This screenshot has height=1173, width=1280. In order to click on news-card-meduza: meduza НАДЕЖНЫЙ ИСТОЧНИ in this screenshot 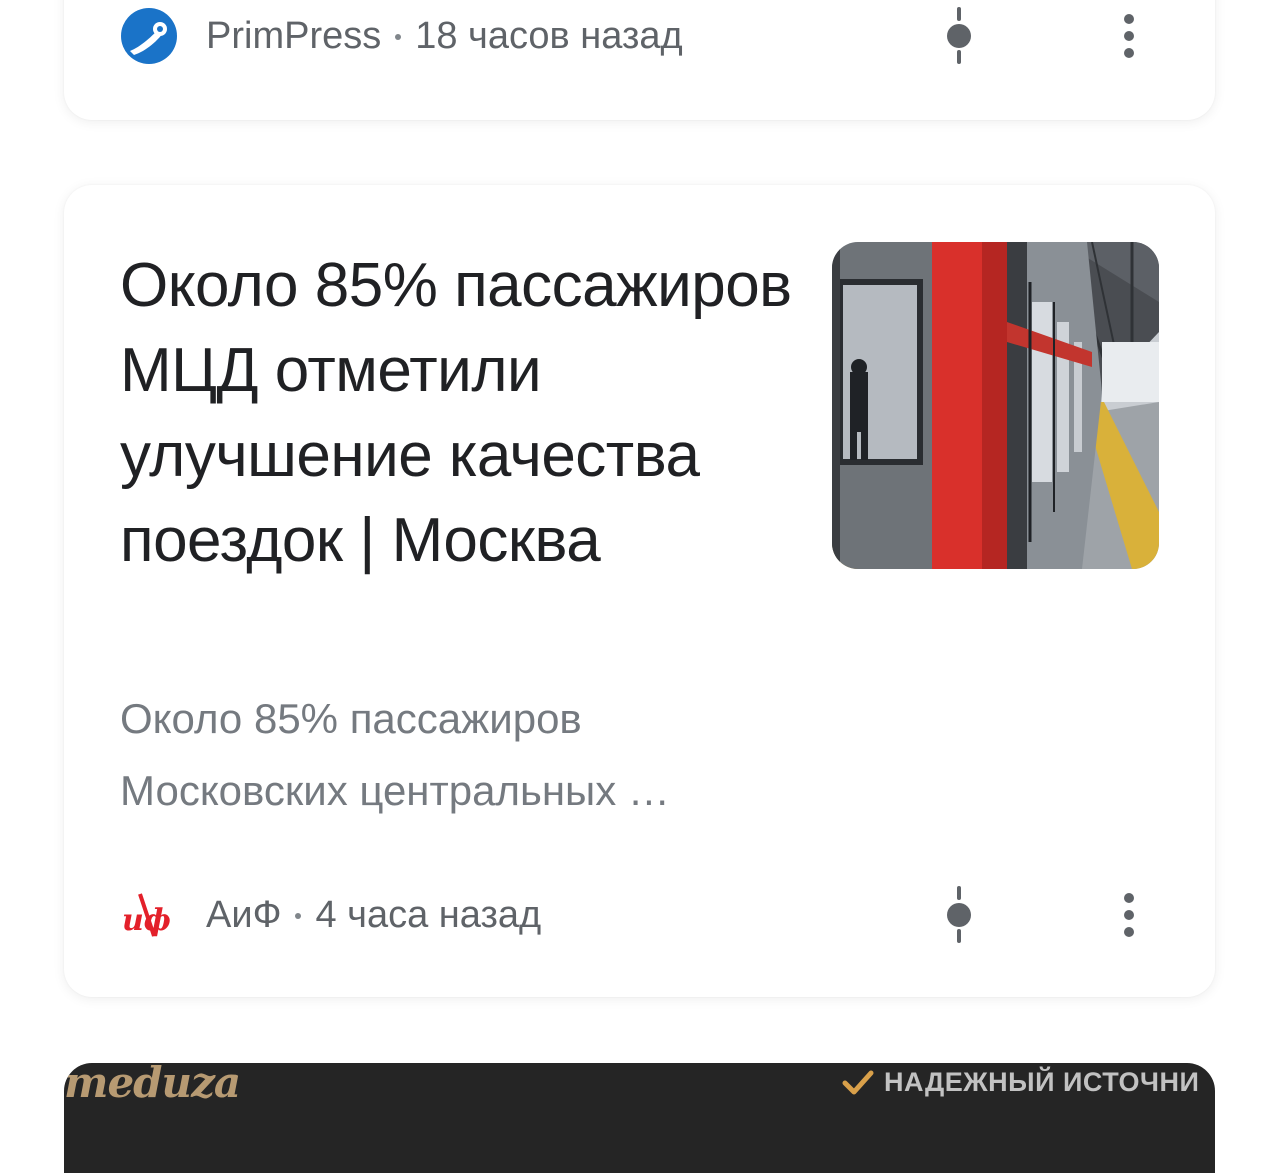, I will do `click(639, 1118)`.